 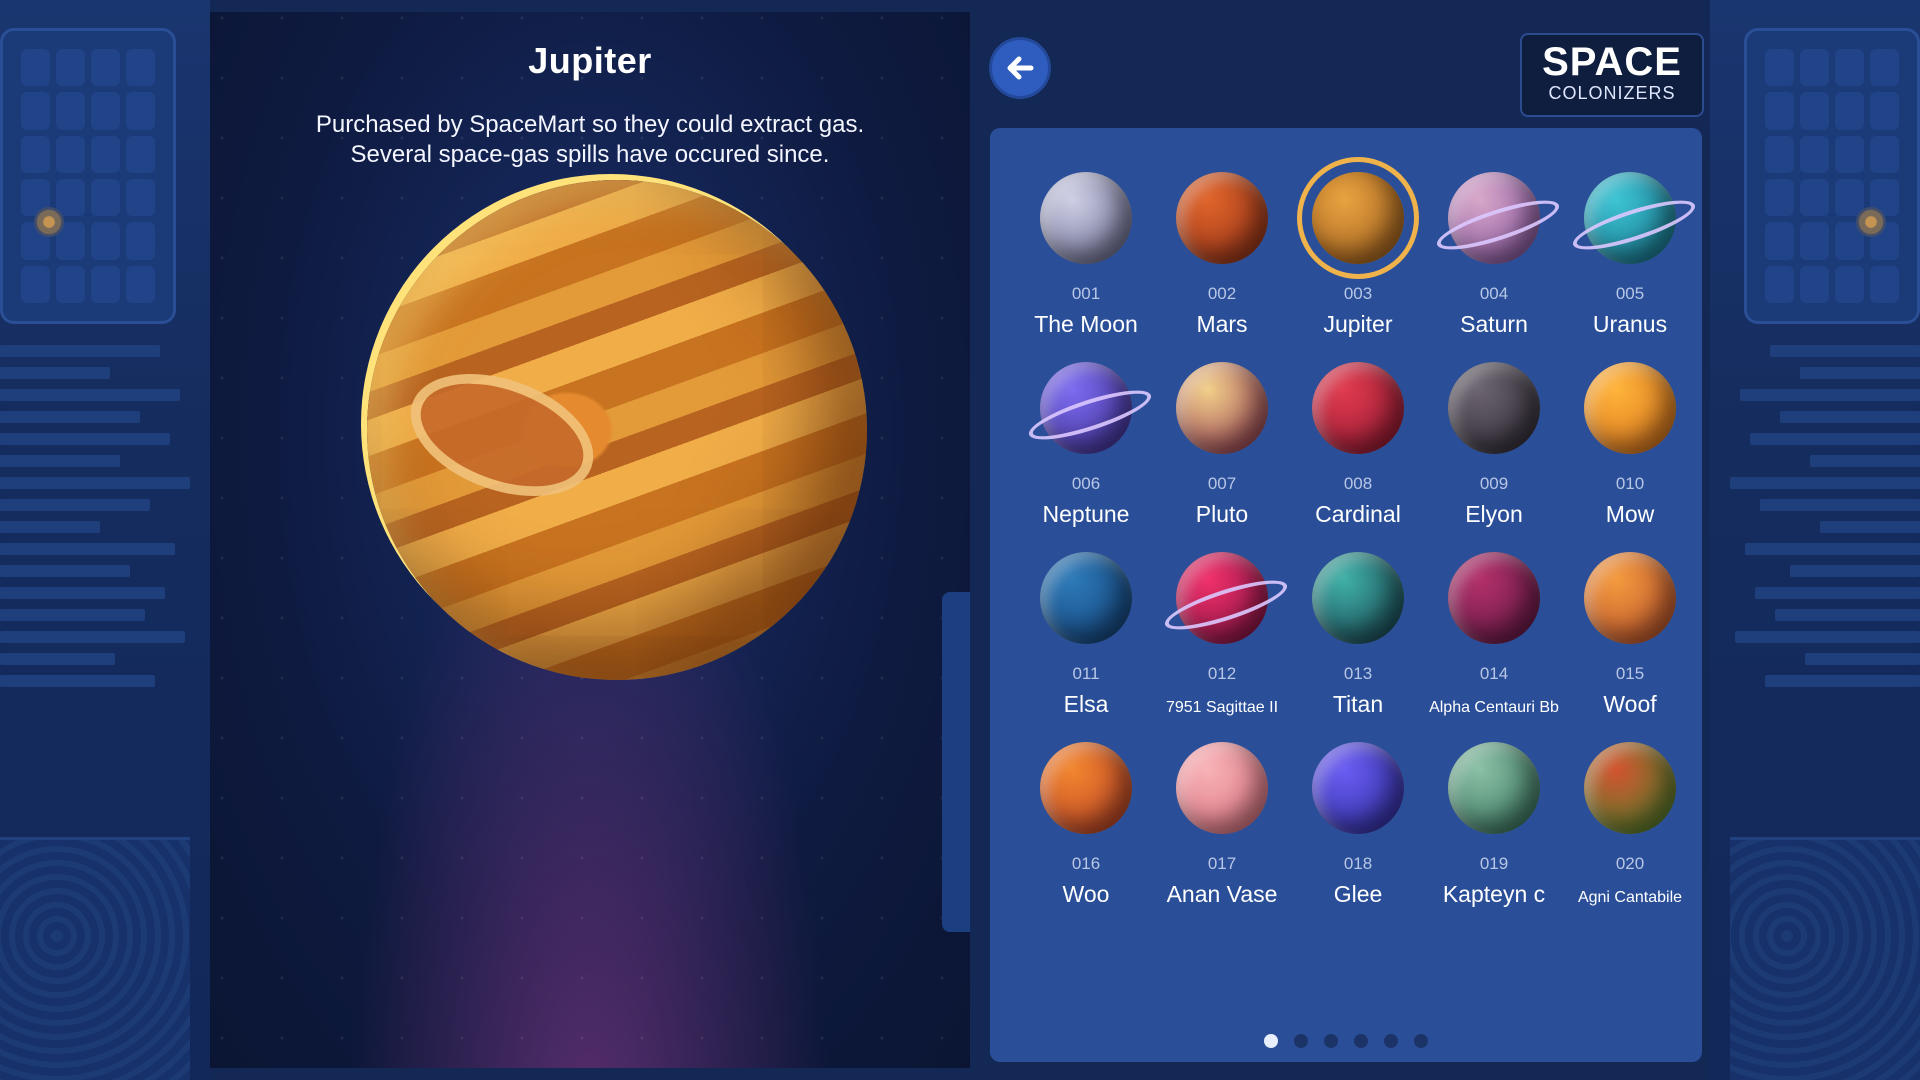 What do you see at coordinates (1222, 483) in the screenshot?
I see `planet-number: 007` at bounding box center [1222, 483].